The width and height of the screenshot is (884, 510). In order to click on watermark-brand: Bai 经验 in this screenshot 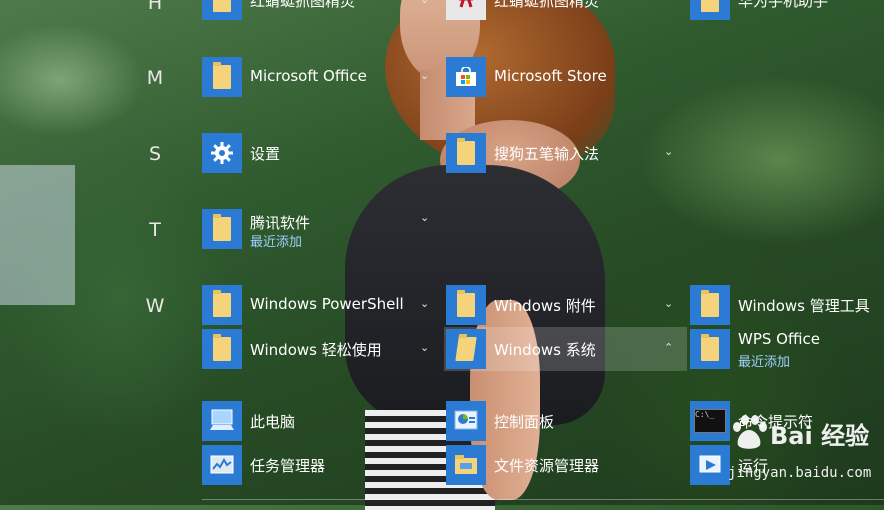, I will do `click(820, 436)`.